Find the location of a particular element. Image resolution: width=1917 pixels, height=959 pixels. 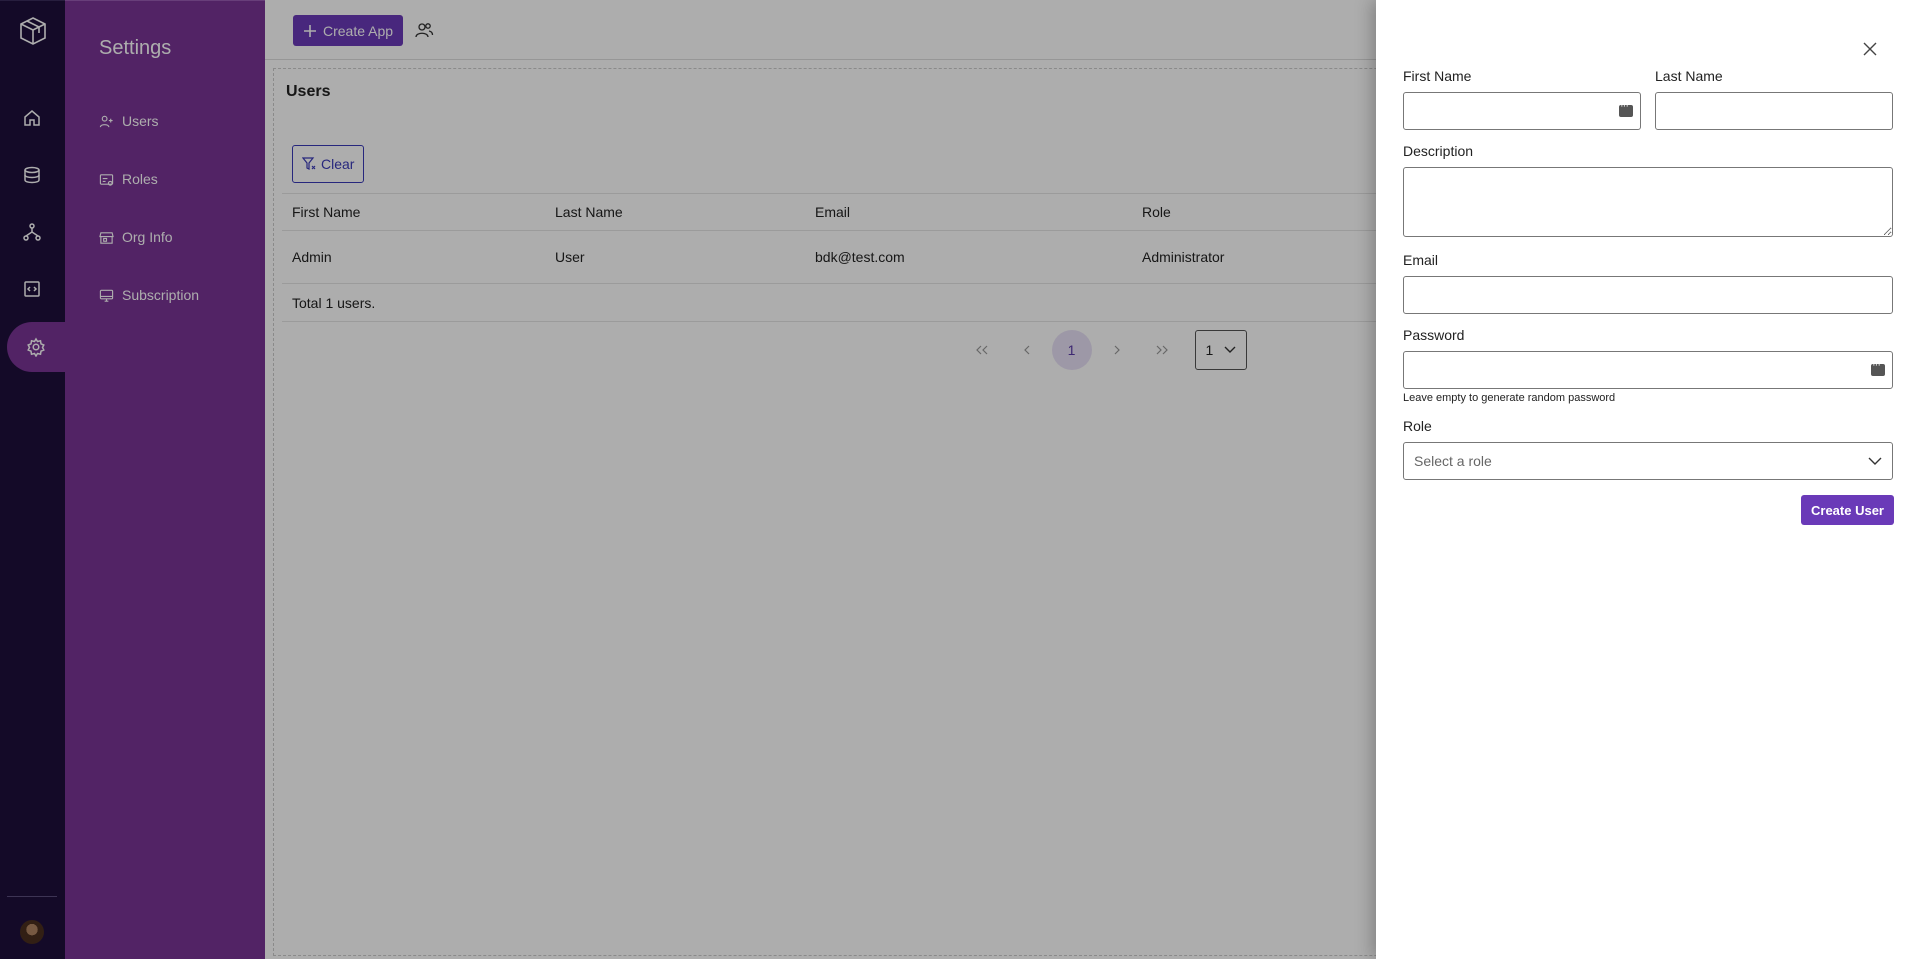

first-name-input is located at coordinates (1522, 111).